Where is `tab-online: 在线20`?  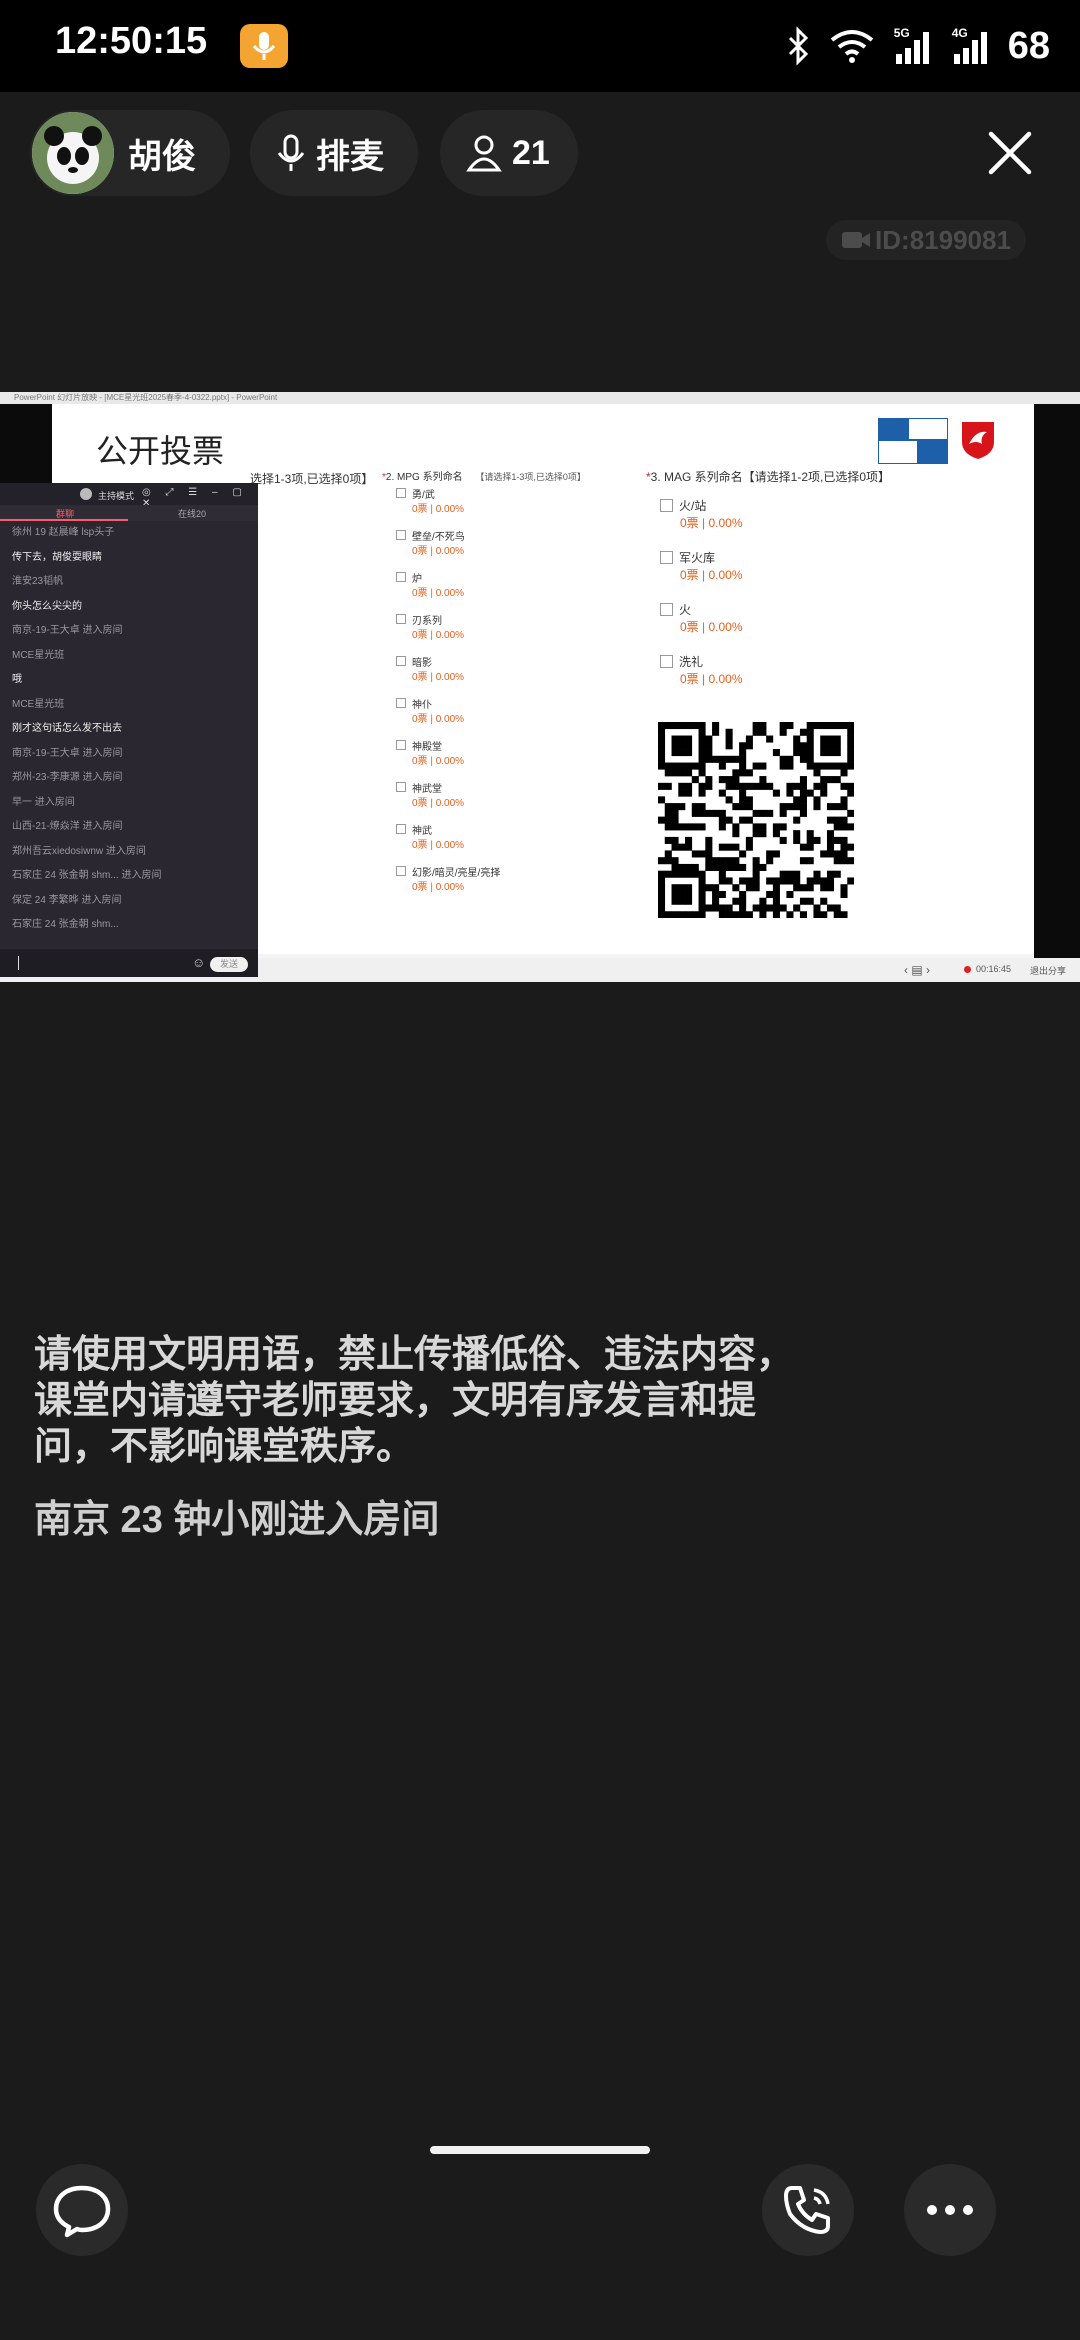
tab-online: 在线20 is located at coordinates (192, 513).